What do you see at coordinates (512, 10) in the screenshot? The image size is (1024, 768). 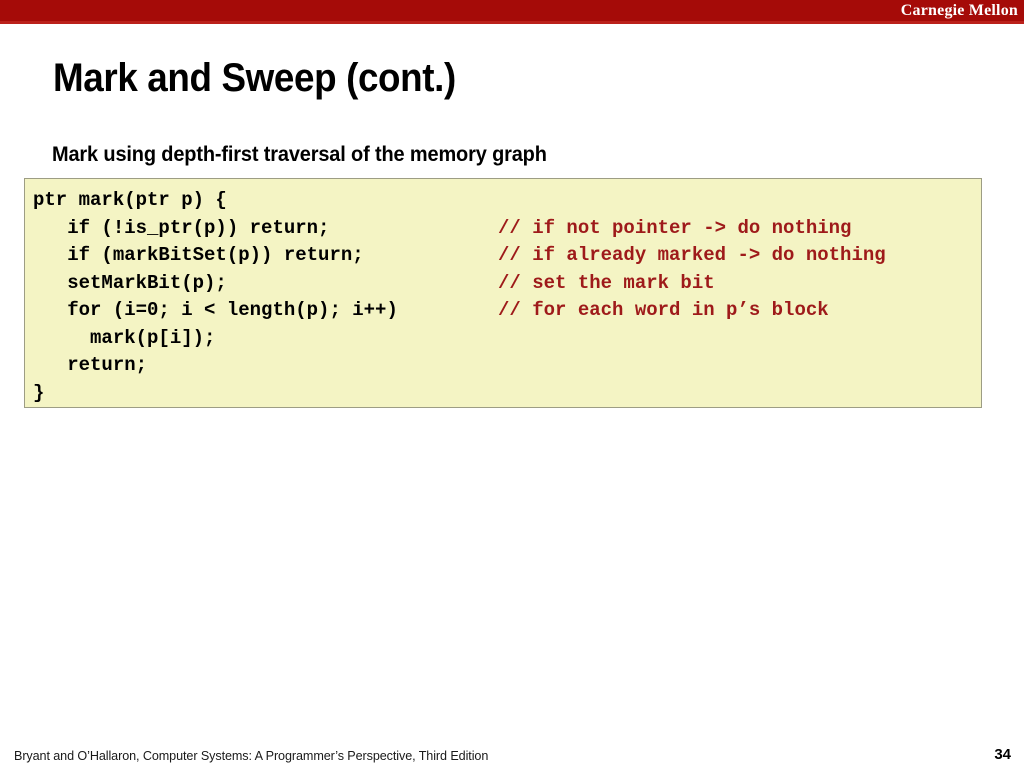 I see `top-banner` at bounding box center [512, 10].